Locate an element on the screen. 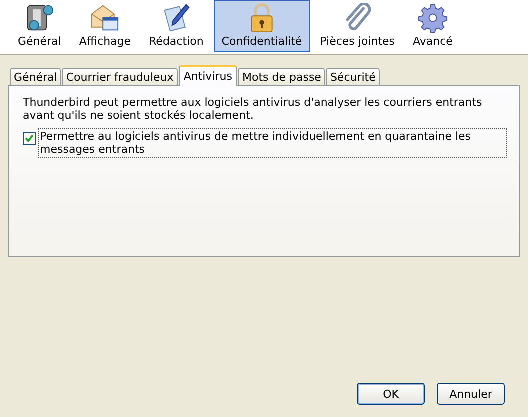  checkbox is located at coordinates (29, 138).